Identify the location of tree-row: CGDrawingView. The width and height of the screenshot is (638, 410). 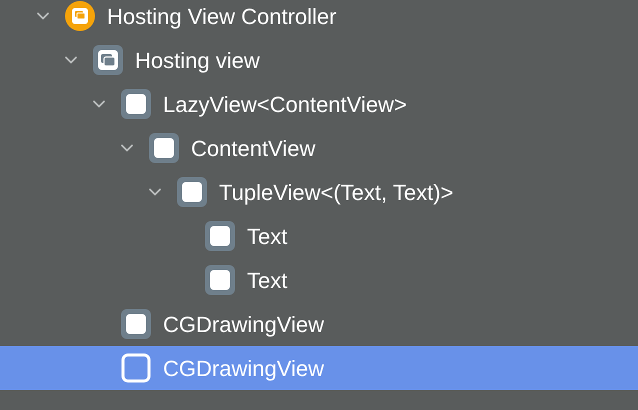
(319, 324).